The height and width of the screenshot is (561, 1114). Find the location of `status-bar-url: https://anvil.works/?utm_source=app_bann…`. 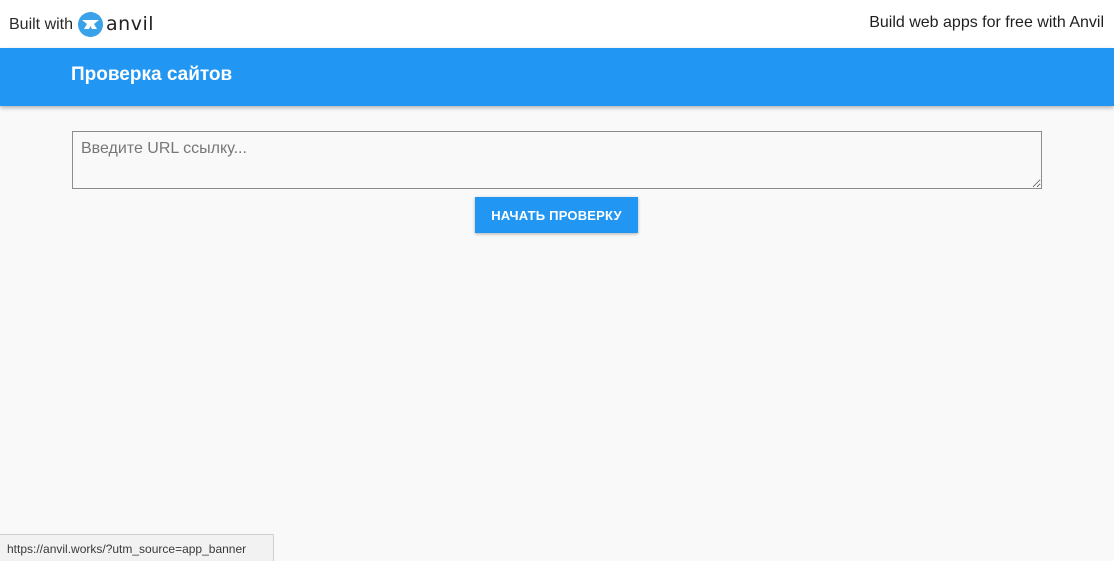

status-bar-url: https://anvil.works/?utm_source=app_bann… is located at coordinates (127, 549).